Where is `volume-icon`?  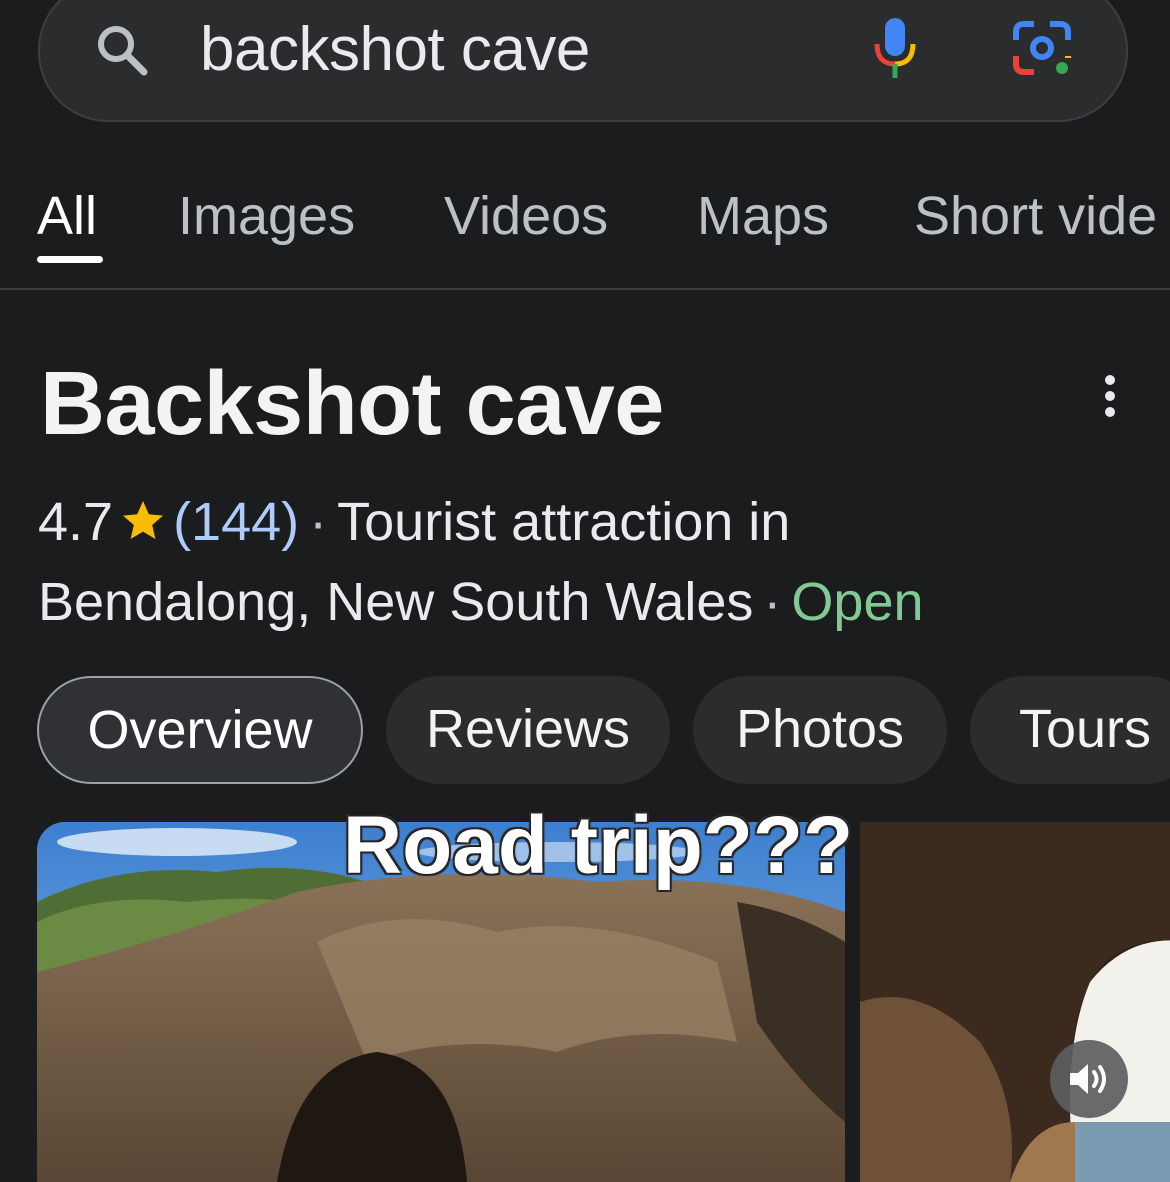
volume-icon is located at coordinates (1088, 1079).